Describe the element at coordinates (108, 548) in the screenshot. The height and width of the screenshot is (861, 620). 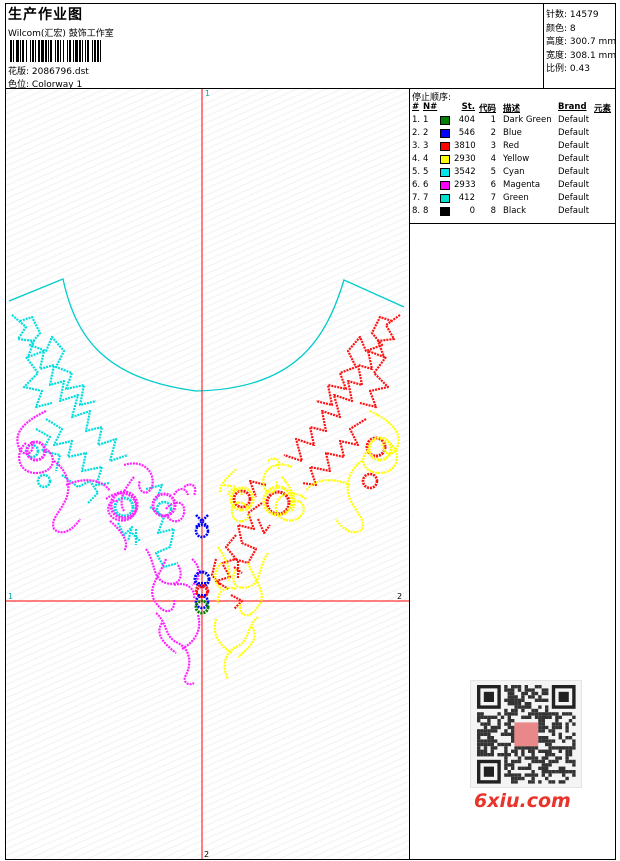
I see `magenta-floral-band` at that location.